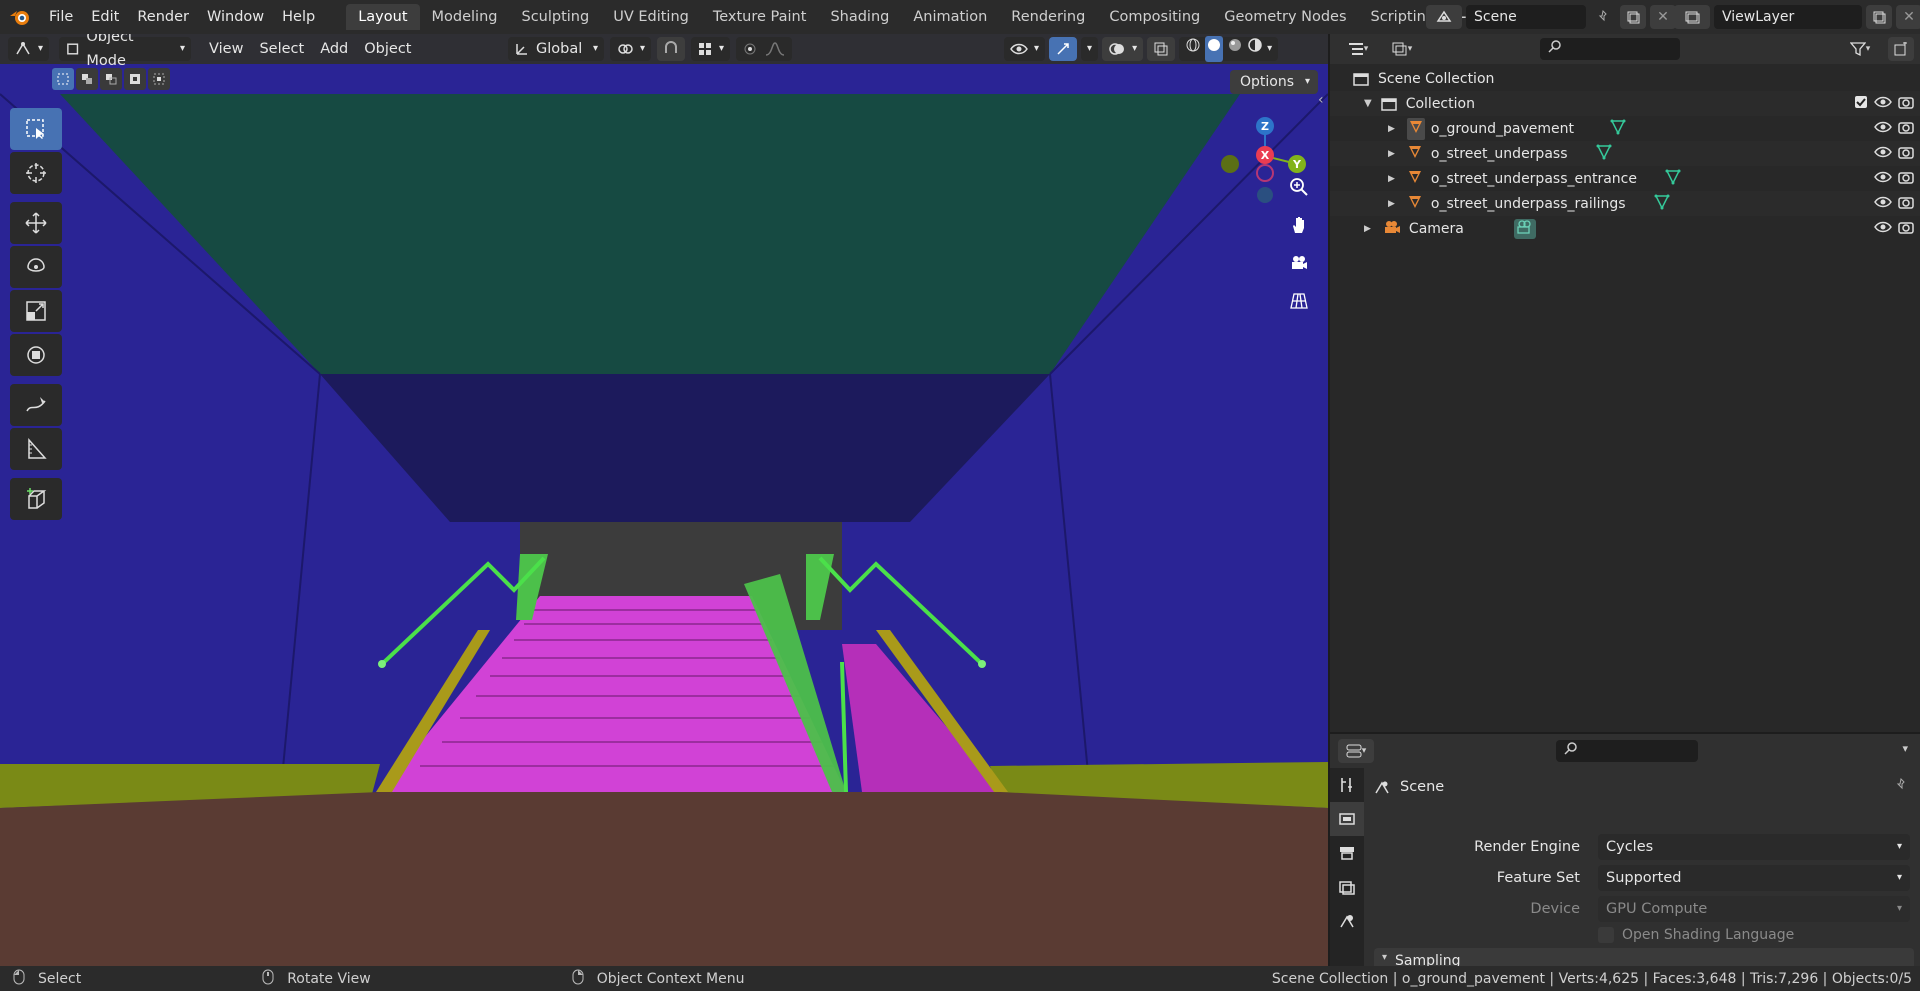 Image resolution: width=1920 pixels, height=991 pixels. Describe the element at coordinates (87, 79) in the screenshot. I see `select-extend-icon` at that location.